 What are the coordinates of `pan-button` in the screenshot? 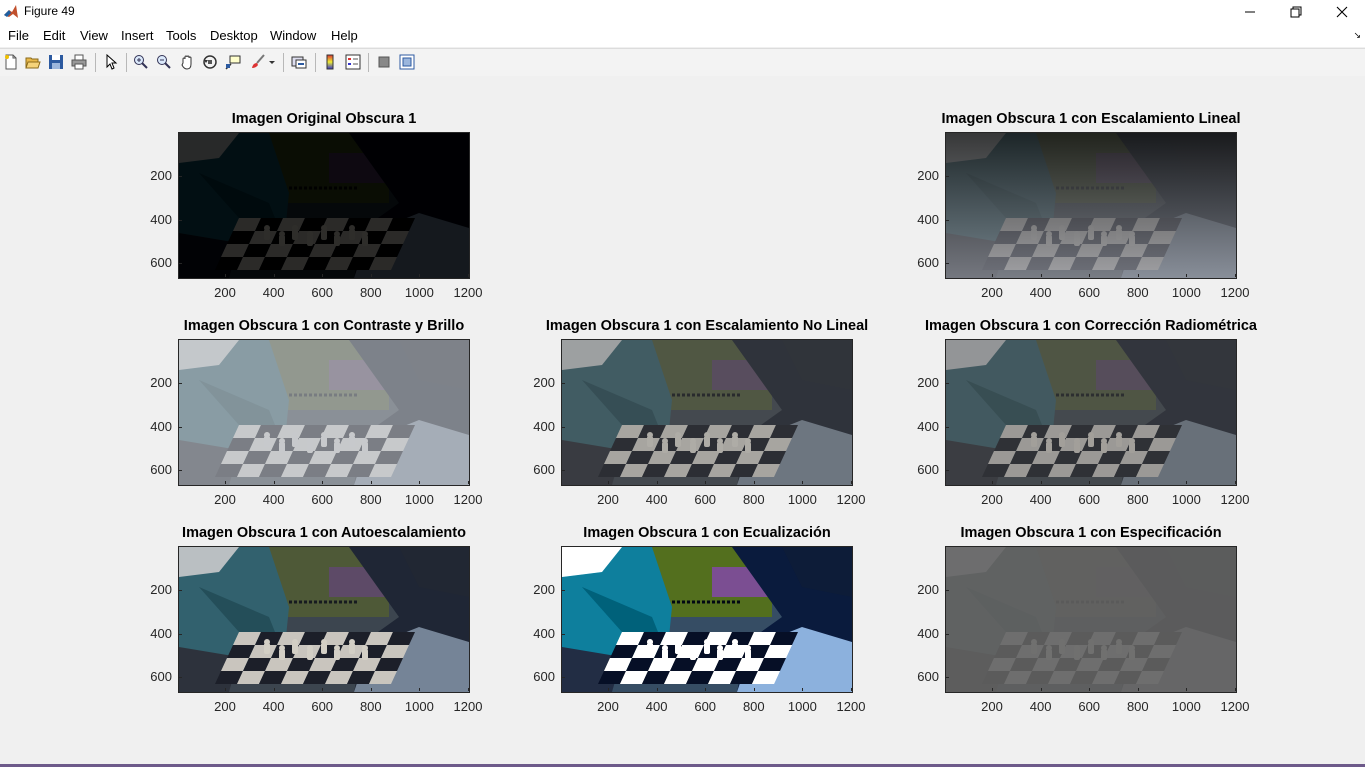 It's located at (187, 62).